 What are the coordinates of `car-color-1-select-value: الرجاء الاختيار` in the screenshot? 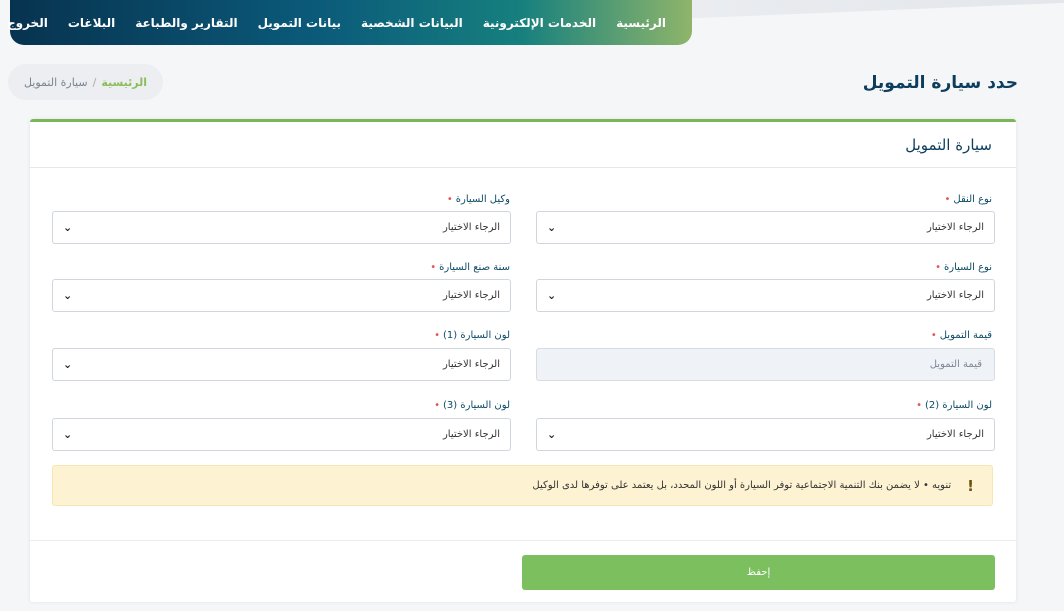 It's located at (471, 364).